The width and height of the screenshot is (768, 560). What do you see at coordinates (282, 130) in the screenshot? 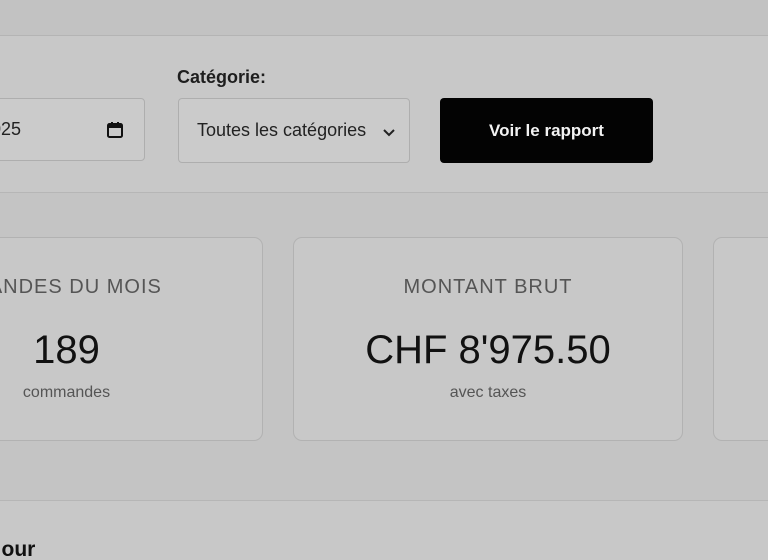
I see `category-select-value: Toutes les catégories` at bounding box center [282, 130].